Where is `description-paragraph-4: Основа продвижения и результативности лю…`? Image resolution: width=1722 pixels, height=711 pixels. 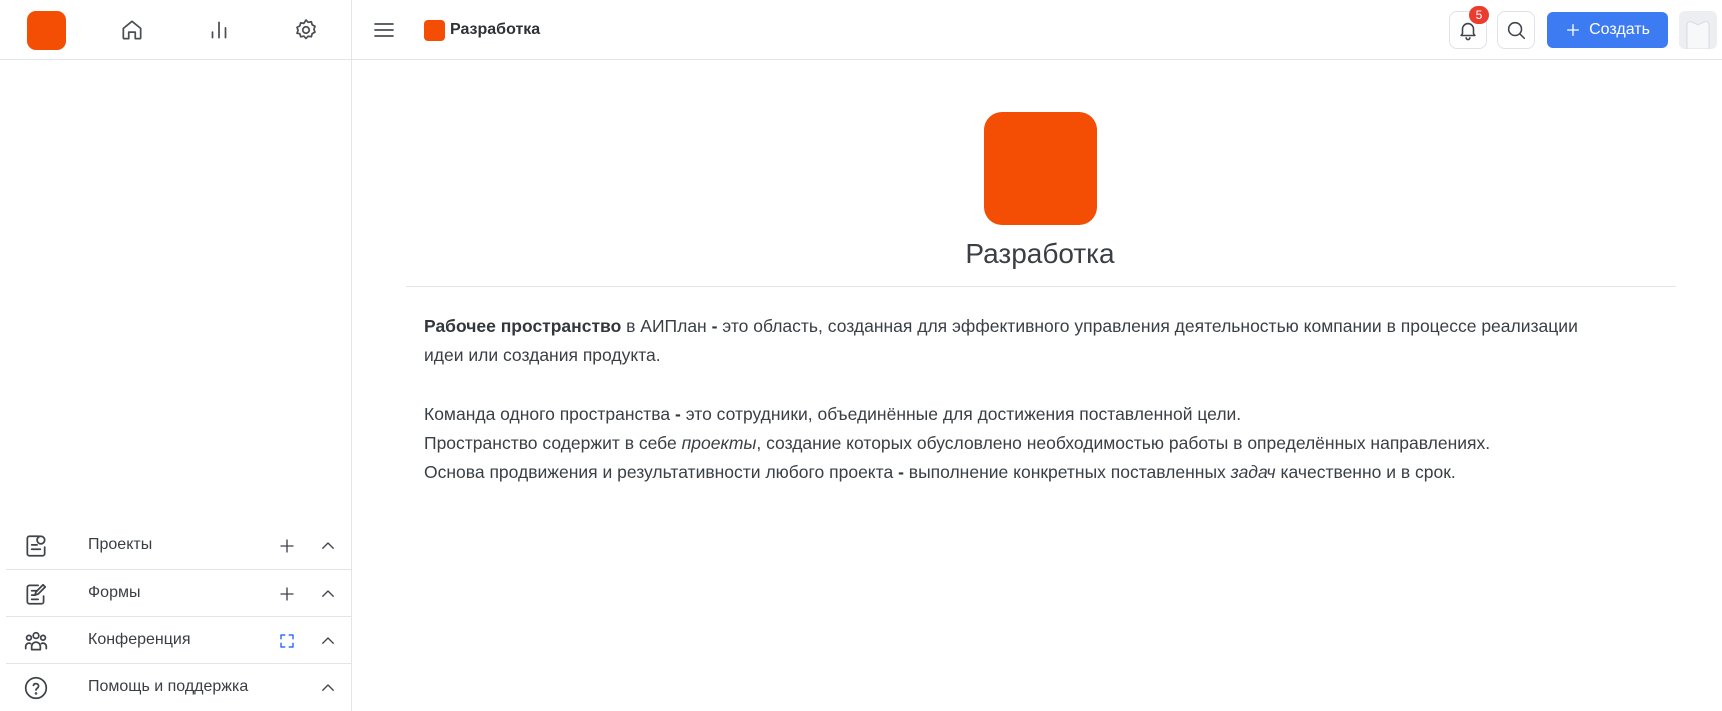
description-paragraph-4: Основа продвижения и результативности лю… is located at coordinates (1014, 472).